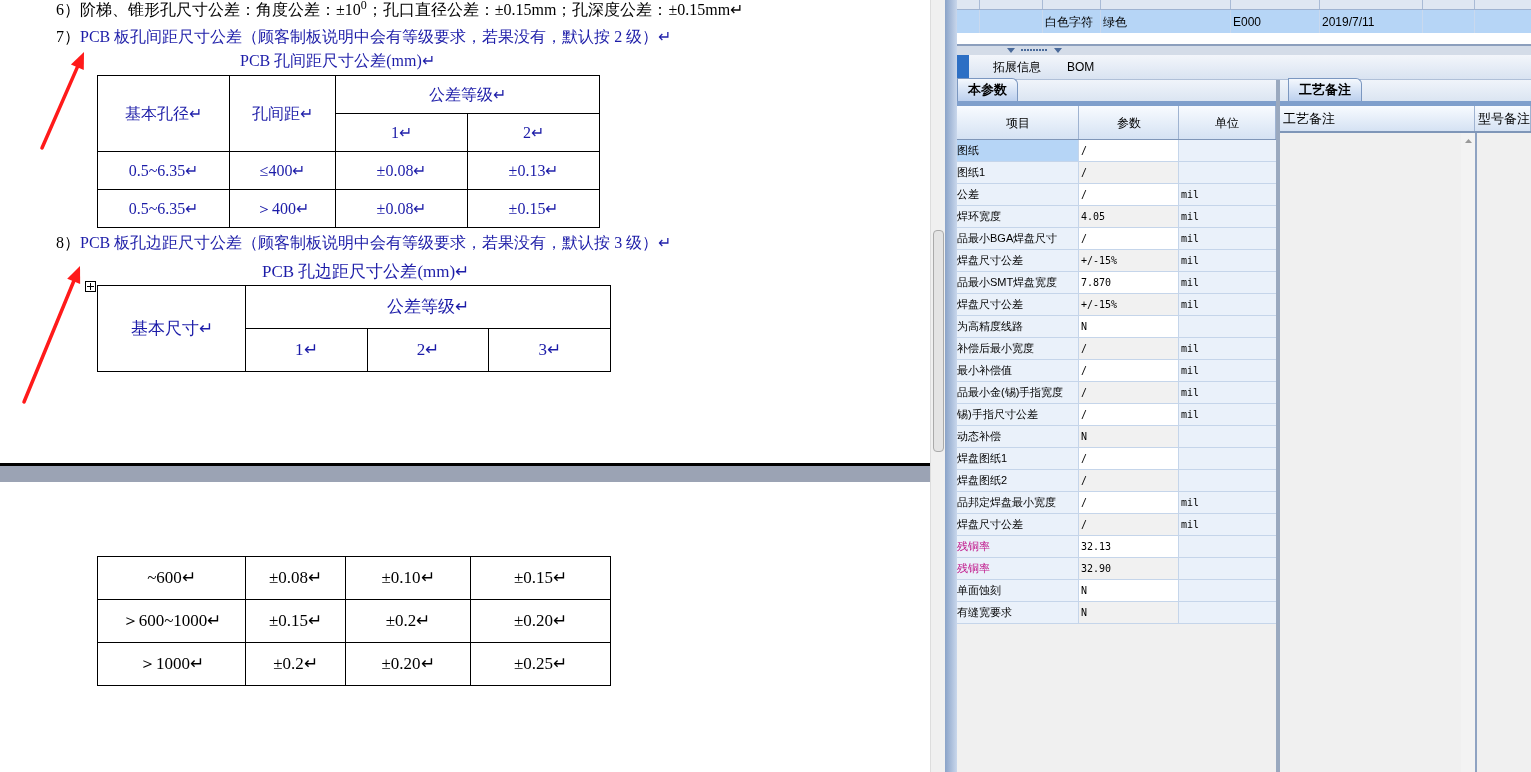 The height and width of the screenshot is (772, 1531). What do you see at coordinates (163, 113) in the screenshot?
I see `table-cell: 基本孔径↵` at bounding box center [163, 113].